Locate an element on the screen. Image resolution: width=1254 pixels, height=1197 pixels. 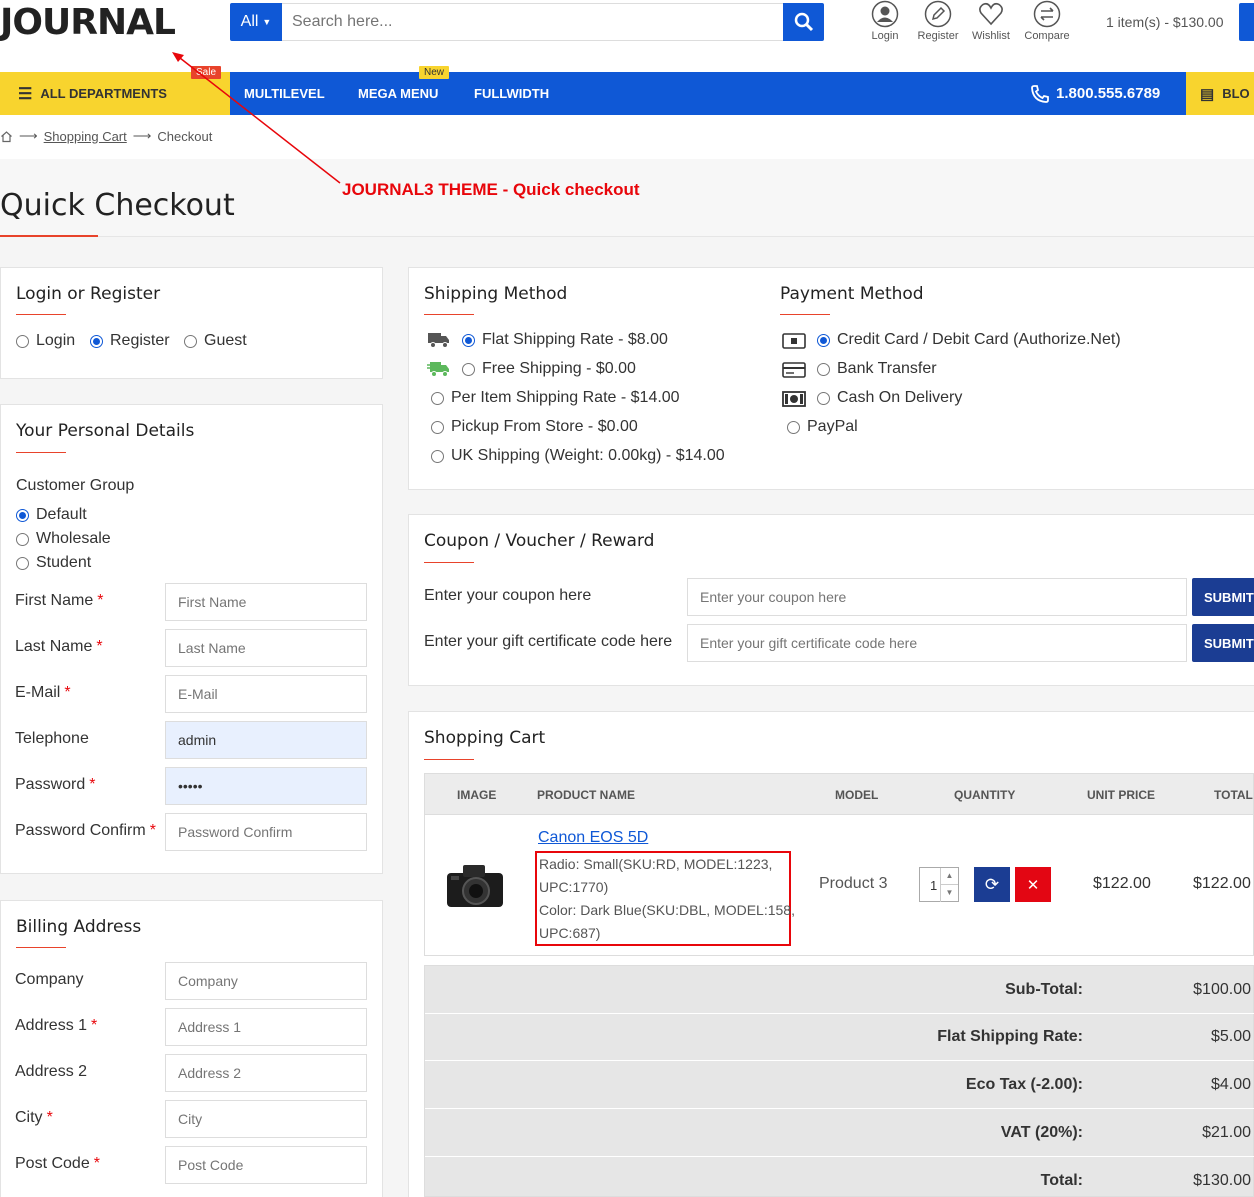
radio-default is located at coordinates (22, 515).